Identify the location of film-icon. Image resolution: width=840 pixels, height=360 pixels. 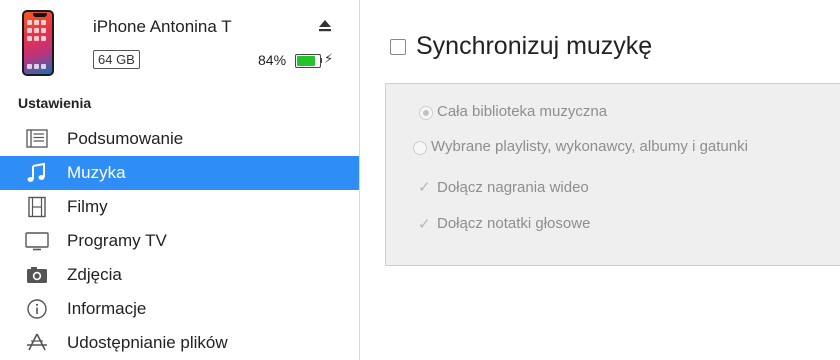
(37, 207).